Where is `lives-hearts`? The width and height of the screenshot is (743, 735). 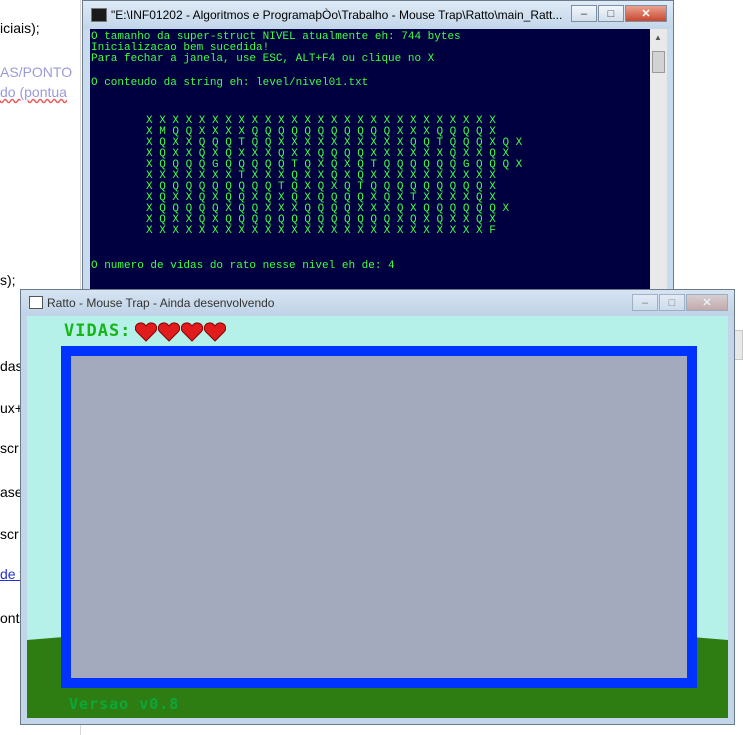
lives-hearts is located at coordinates (181, 332).